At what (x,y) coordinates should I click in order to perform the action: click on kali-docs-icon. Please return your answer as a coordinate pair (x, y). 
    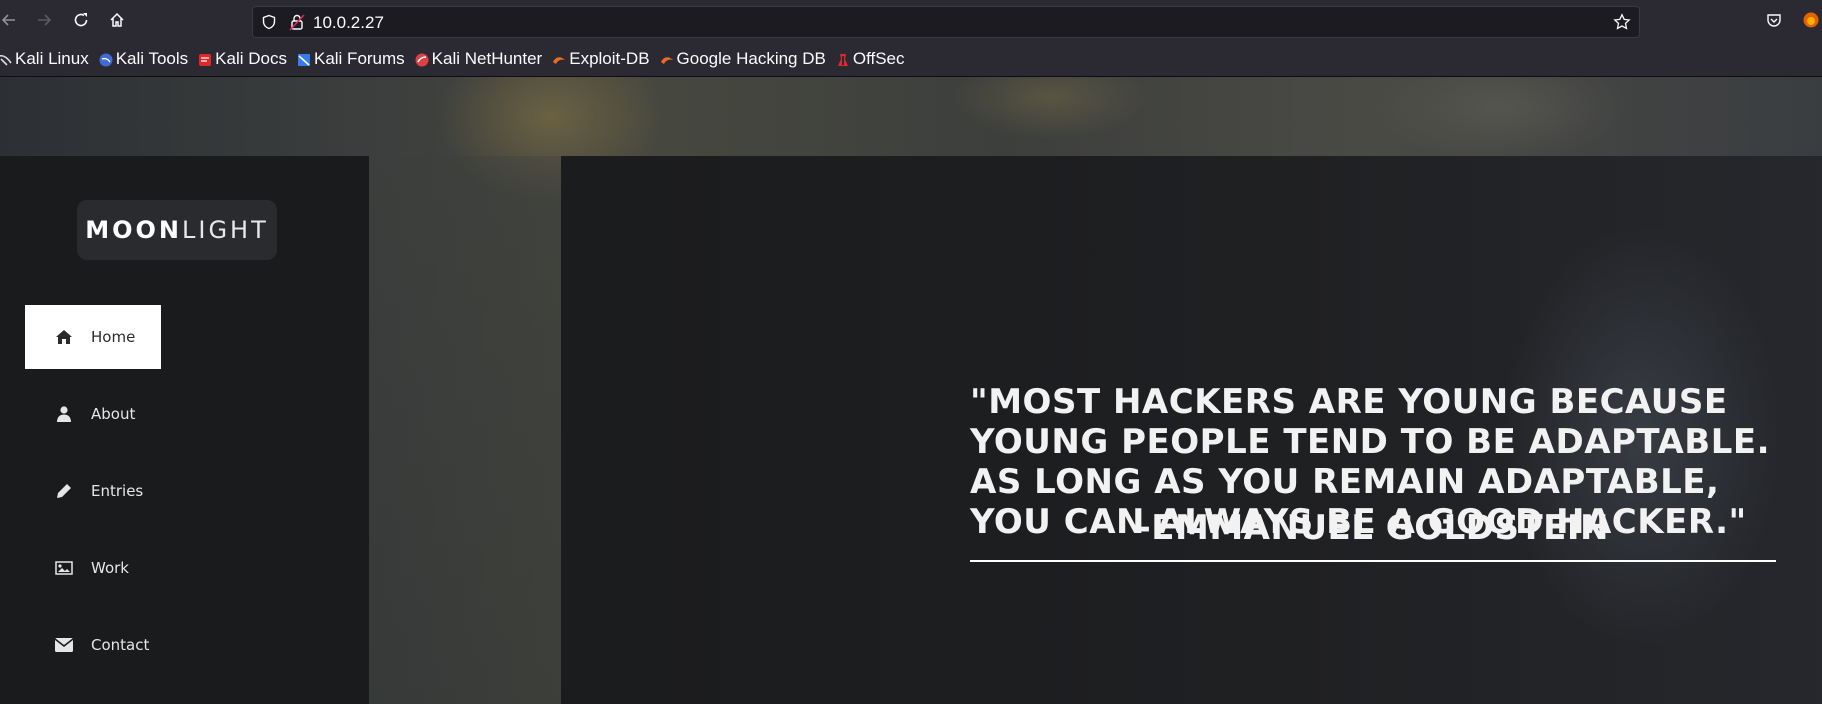
    Looking at the image, I should click on (205, 59).